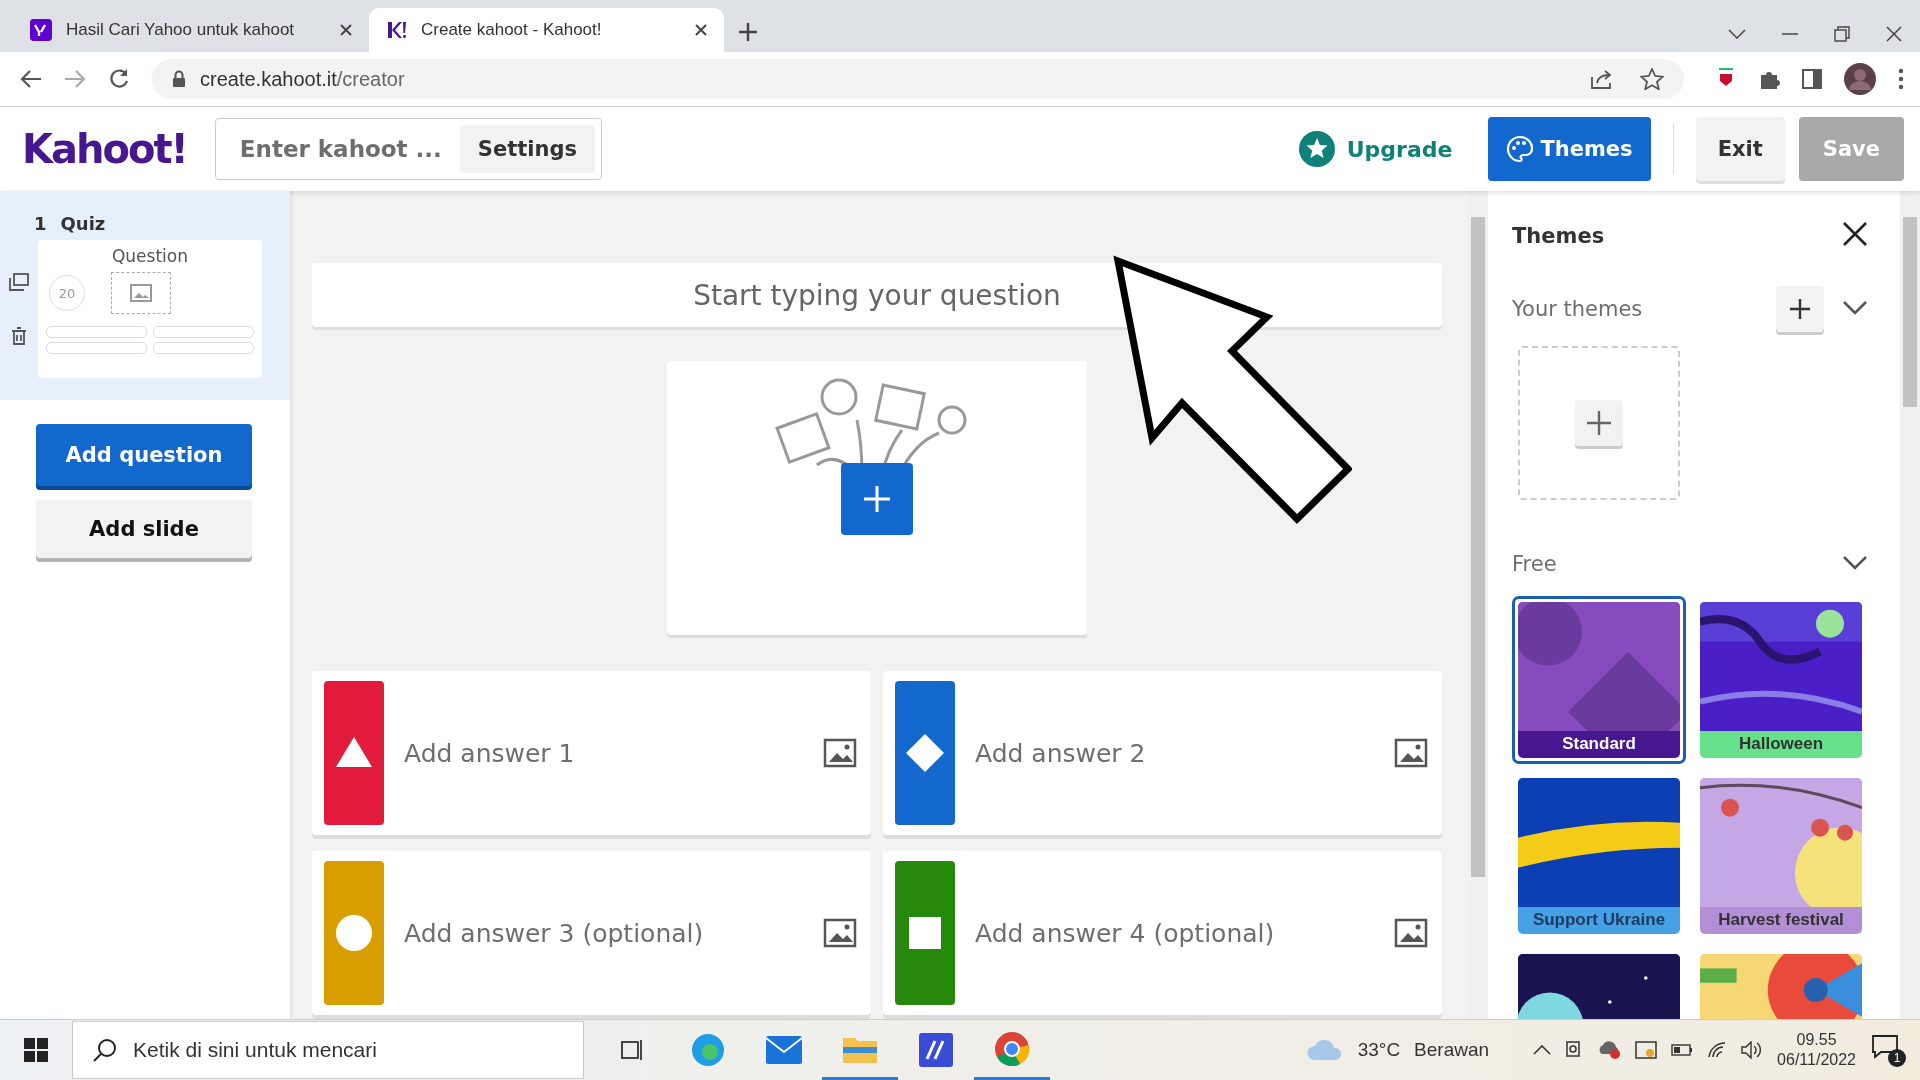  Describe the element at coordinates (19, 282) in the screenshot. I see `duplicate-icon` at that location.